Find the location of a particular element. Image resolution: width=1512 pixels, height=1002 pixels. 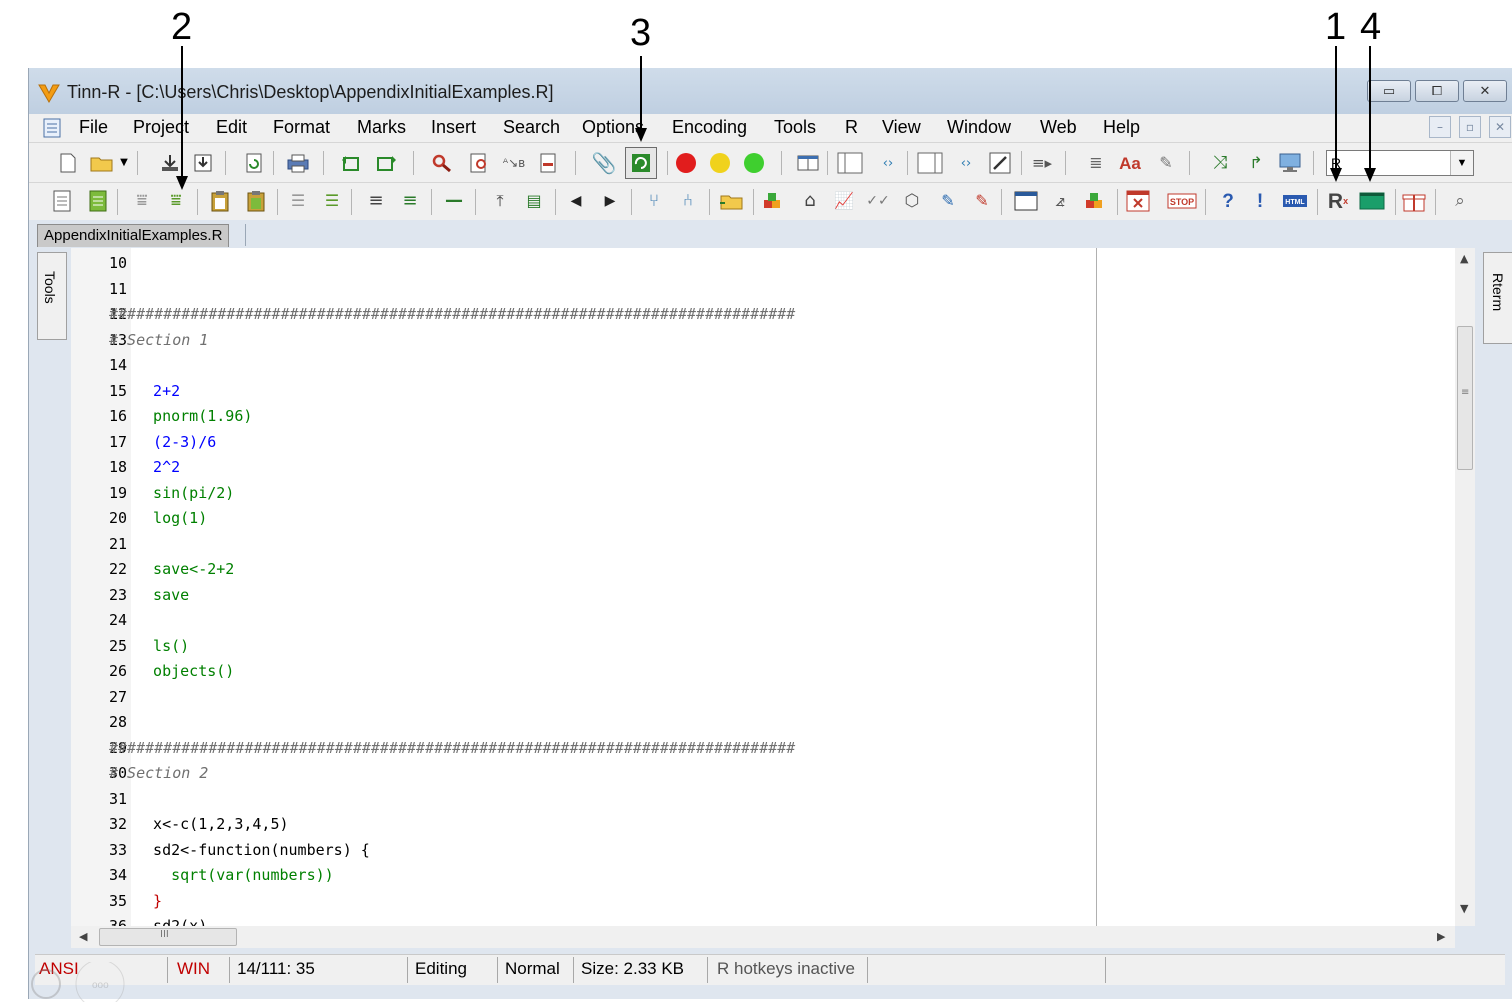

code-line: 26 objects() is located at coordinates (761, 675).